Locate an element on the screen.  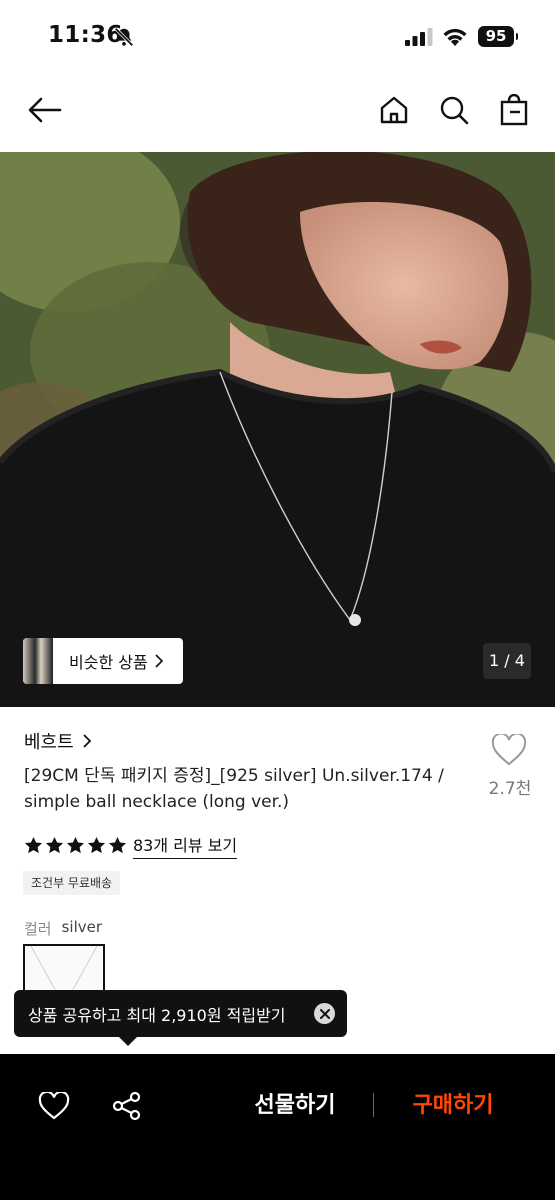
status-time: 11:36 is located at coordinates (85, 35).